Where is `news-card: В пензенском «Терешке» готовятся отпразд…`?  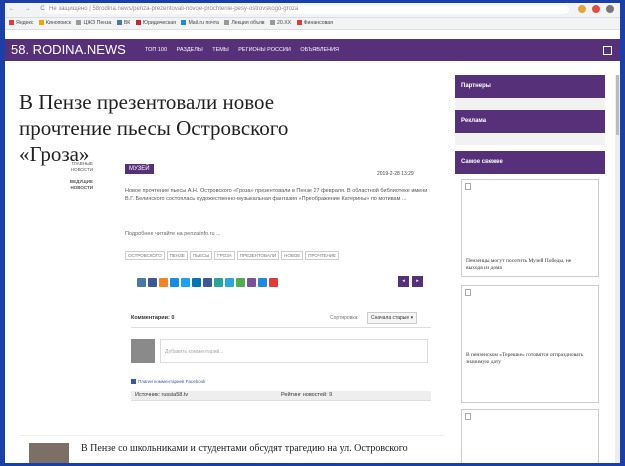 news-card: В пензенском «Терешке» готовятся отпразд… is located at coordinates (530, 344).